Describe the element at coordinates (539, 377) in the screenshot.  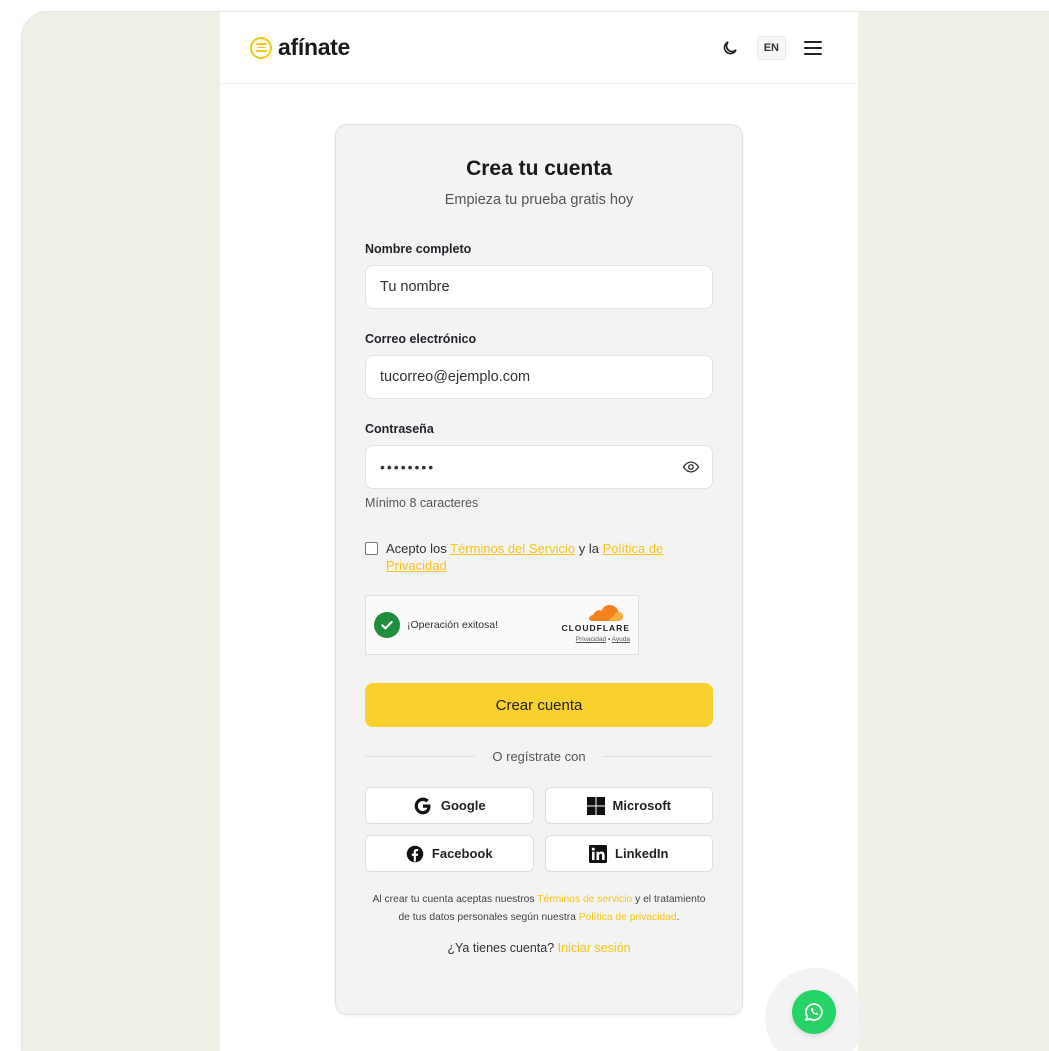
I see `email-input: tucorreo@ejemplo.com` at that location.